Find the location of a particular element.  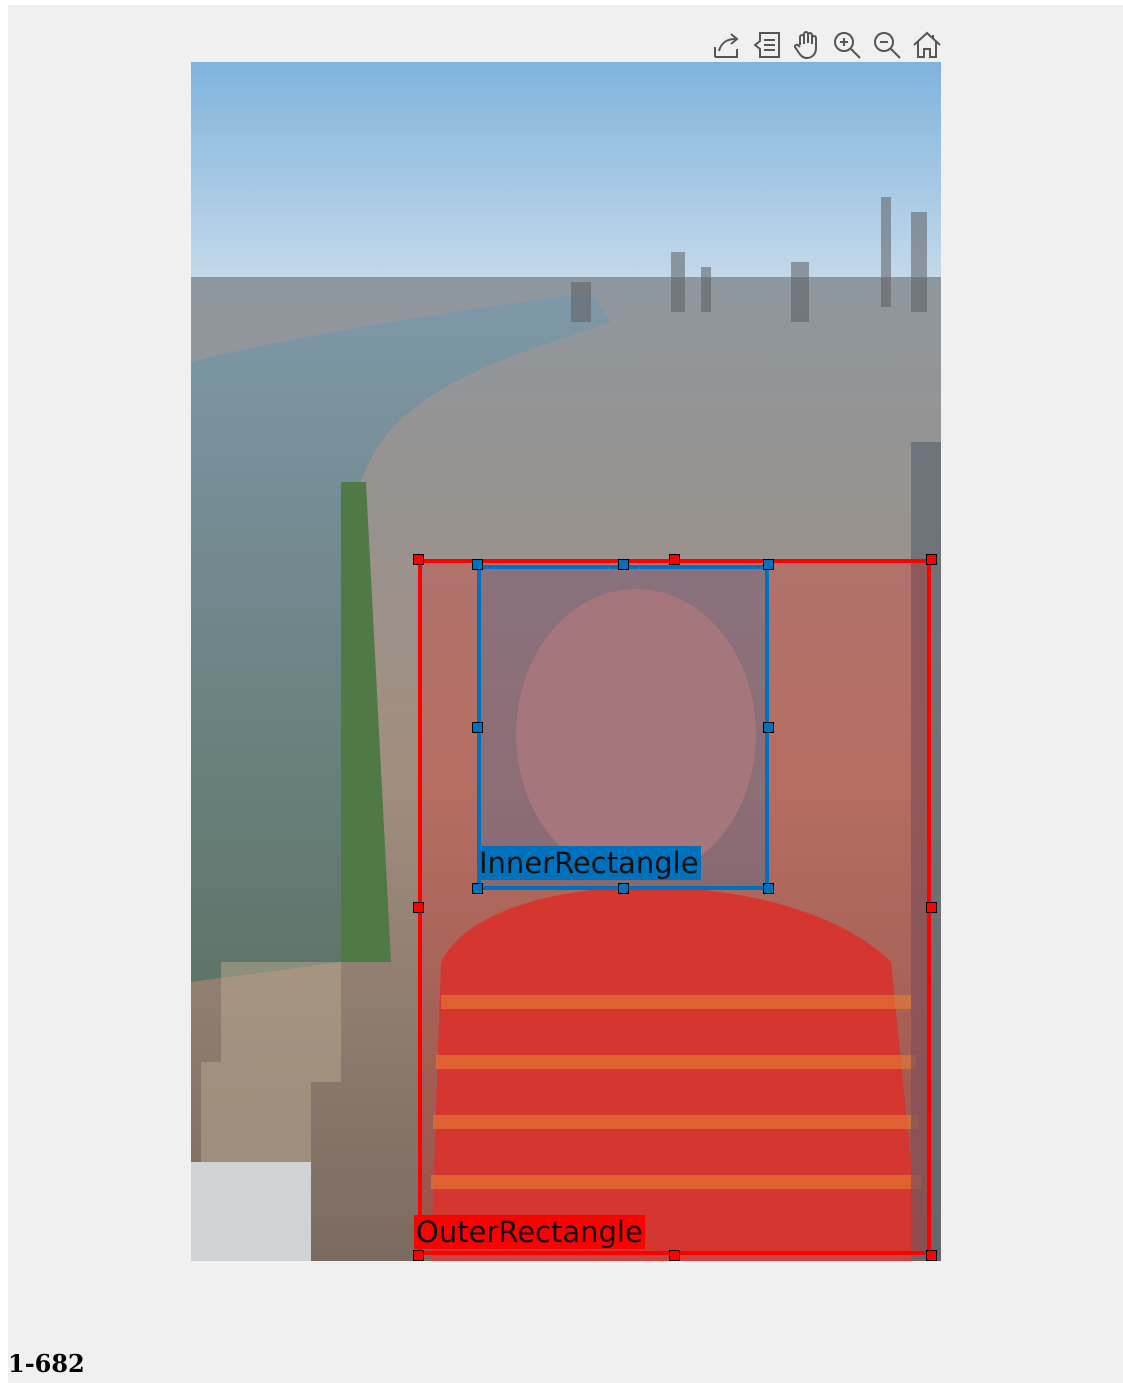

inner-roi-handle-mid-left is located at coordinates (477, 727).